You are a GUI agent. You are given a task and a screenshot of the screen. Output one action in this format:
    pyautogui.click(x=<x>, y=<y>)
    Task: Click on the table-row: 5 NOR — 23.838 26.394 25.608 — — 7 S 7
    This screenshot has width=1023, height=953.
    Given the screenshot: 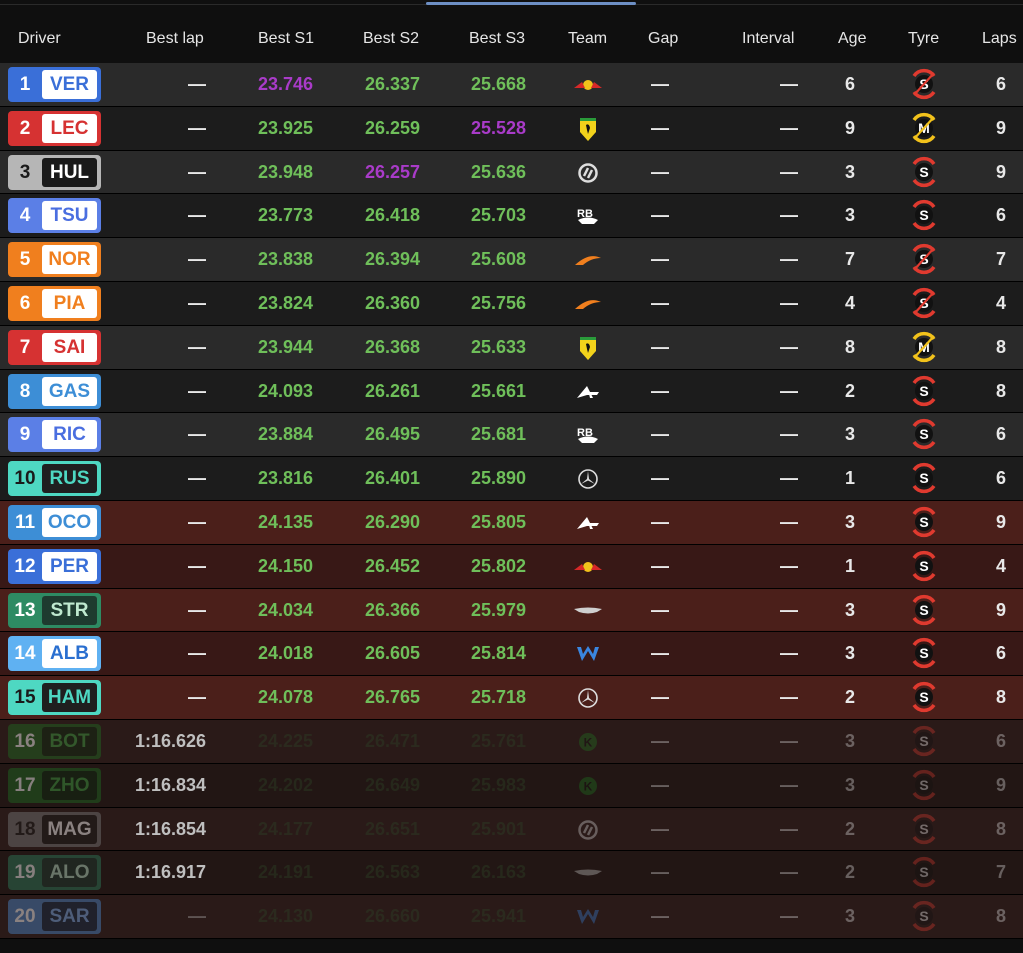 What is the action you would take?
    pyautogui.click(x=511, y=260)
    